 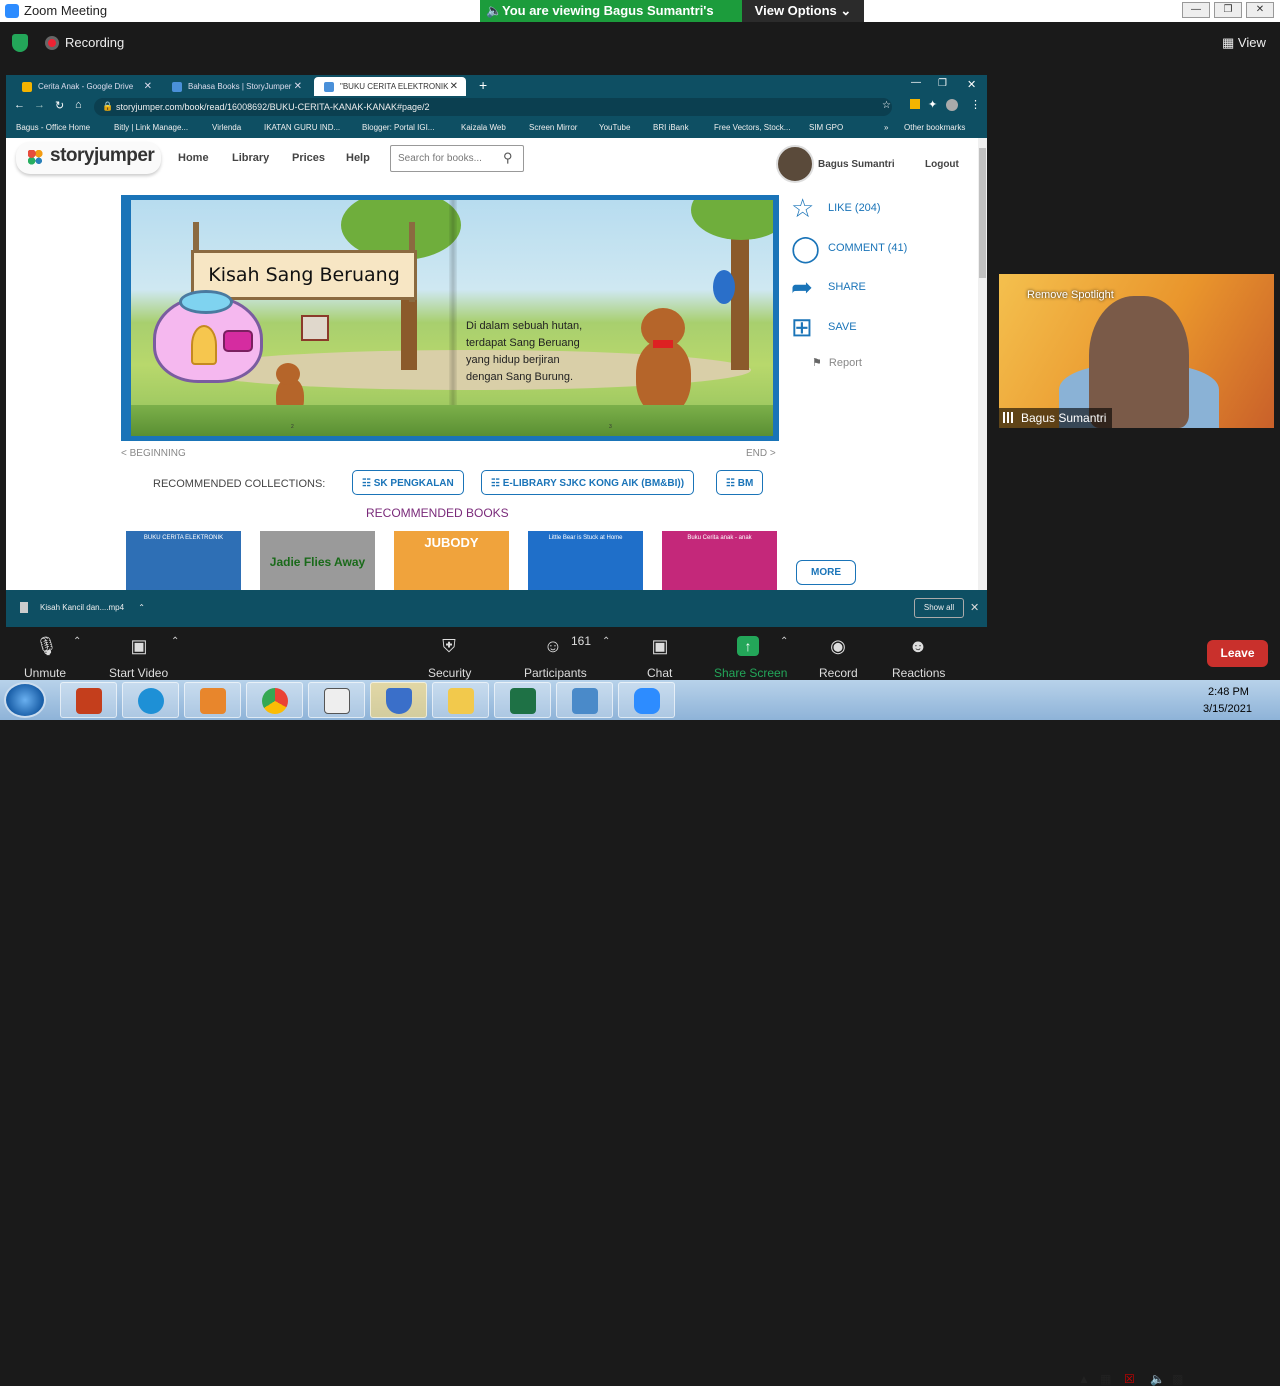 What do you see at coordinates (408, 482) in the screenshot?
I see `collection-button: ☷ SK PENGKALAN` at bounding box center [408, 482].